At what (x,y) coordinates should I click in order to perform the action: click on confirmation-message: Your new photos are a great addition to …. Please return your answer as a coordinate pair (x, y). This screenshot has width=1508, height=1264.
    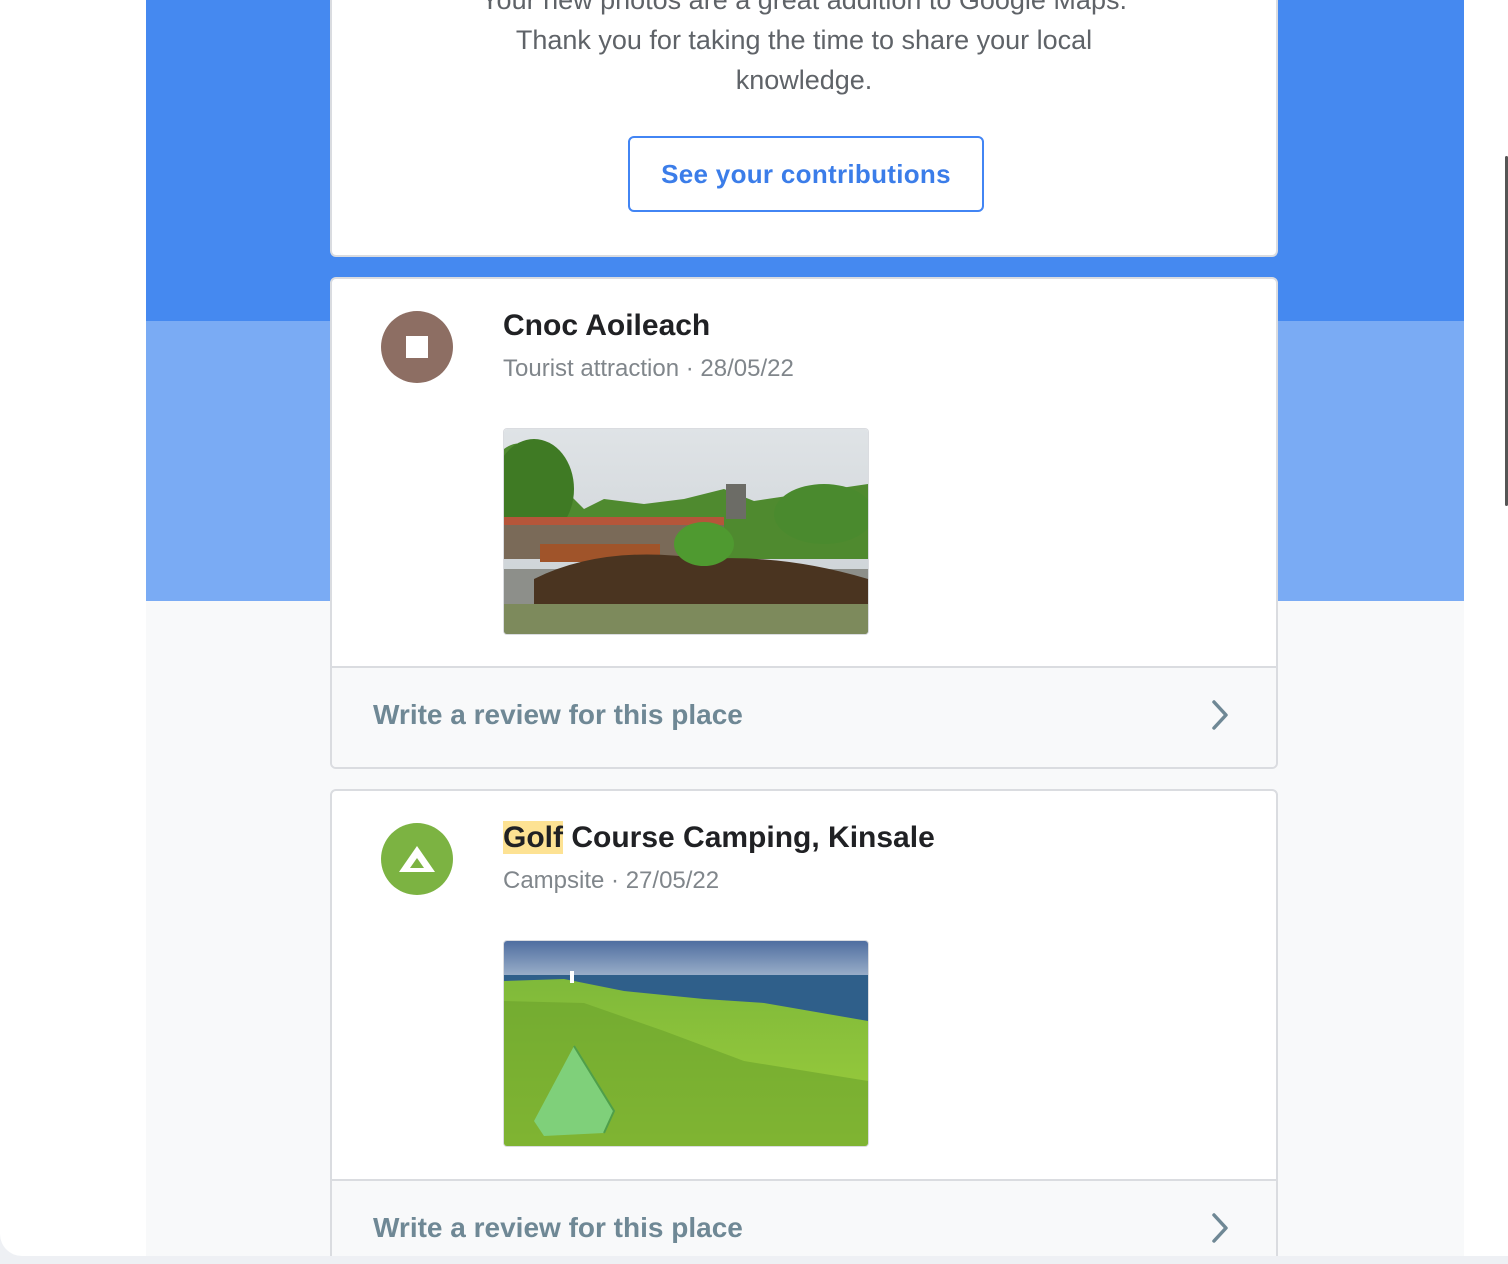
    Looking at the image, I should click on (804, 50).